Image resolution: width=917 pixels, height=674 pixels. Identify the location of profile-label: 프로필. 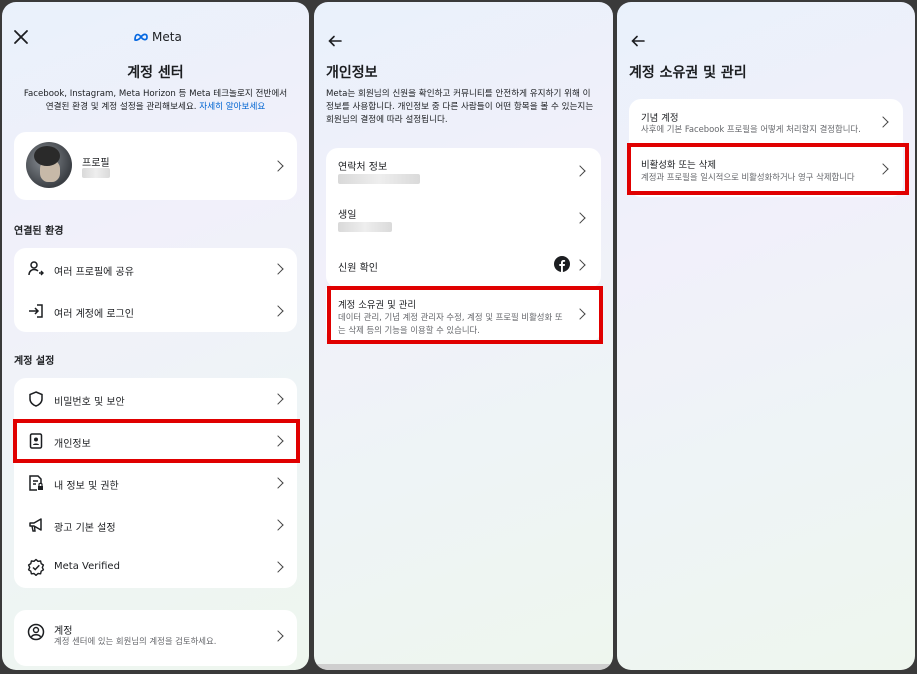
(96, 163).